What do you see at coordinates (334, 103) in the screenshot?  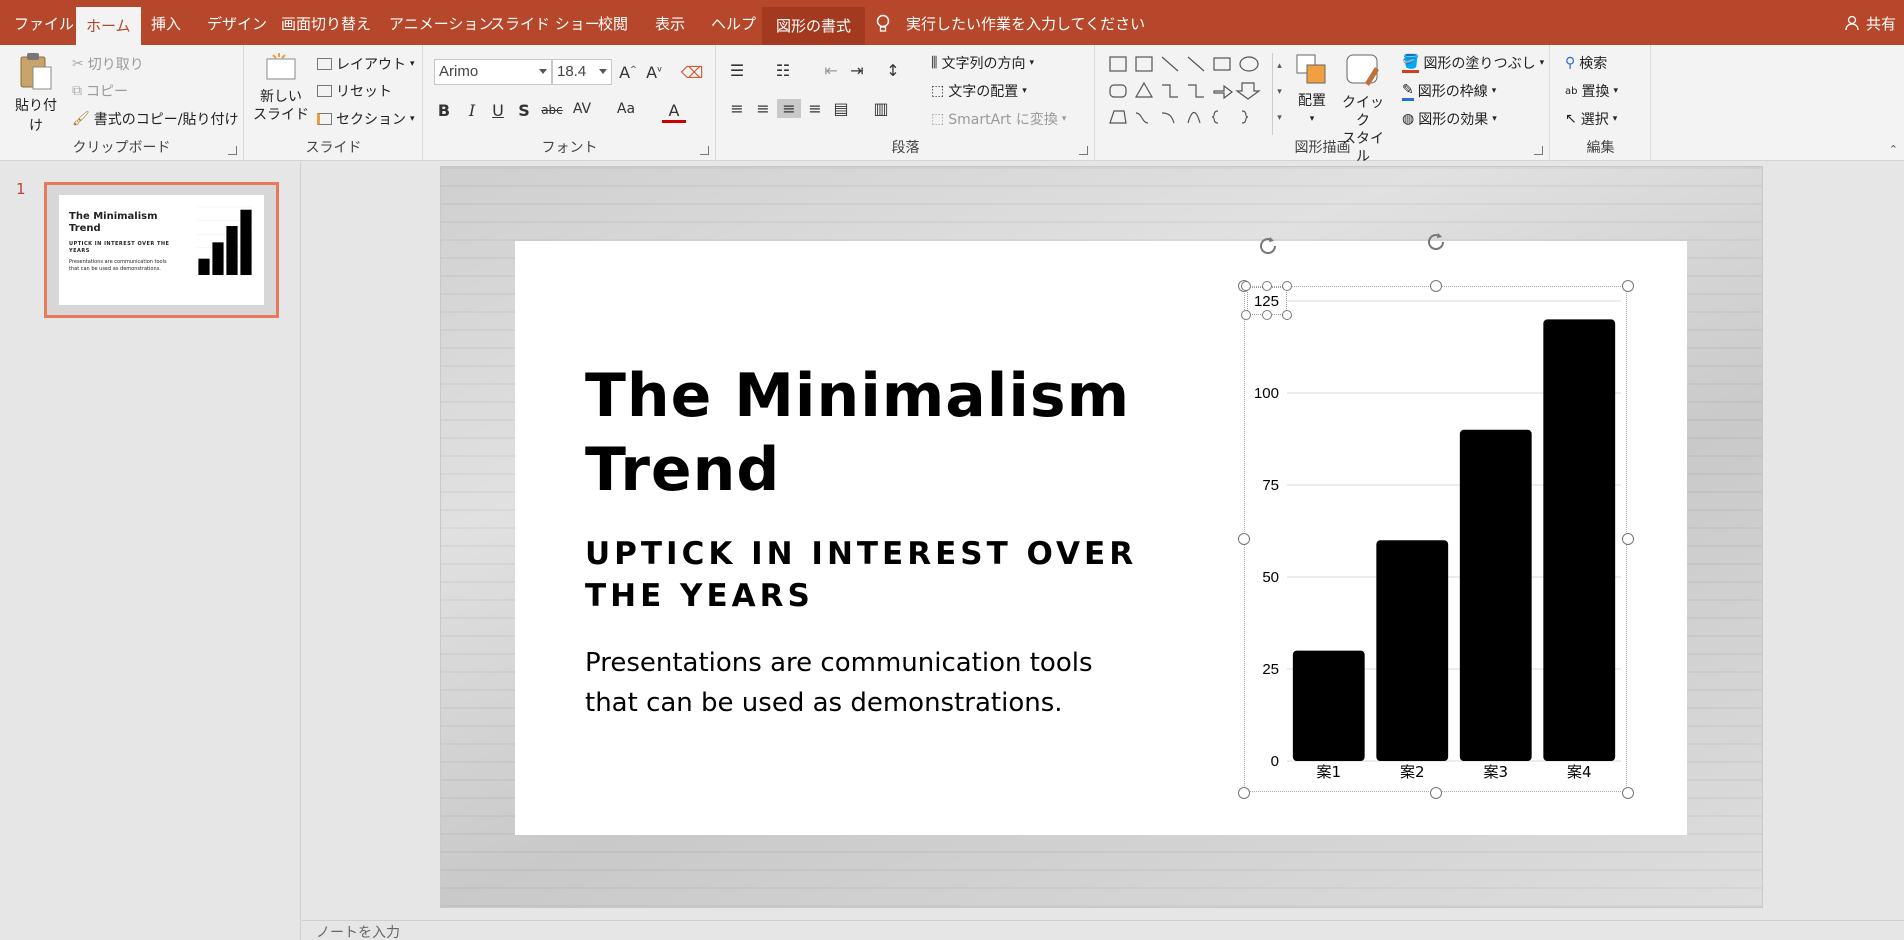 I see `group-slides: 新しい スライド レイアウト ▾ リセット セクション ▾ スライド` at bounding box center [334, 103].